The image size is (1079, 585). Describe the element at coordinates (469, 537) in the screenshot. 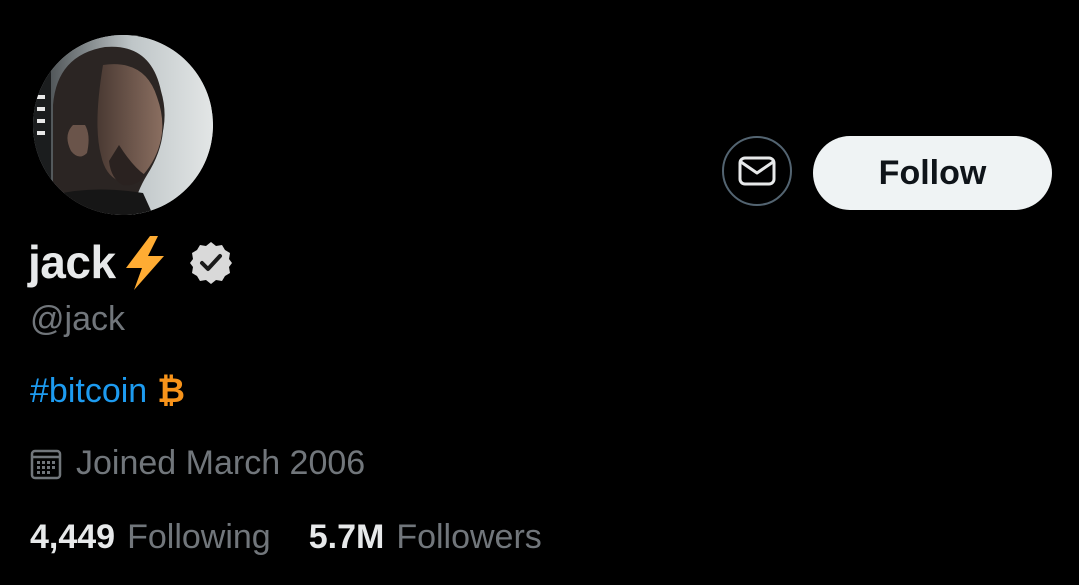

I see `followers-label: Followers` at that location.